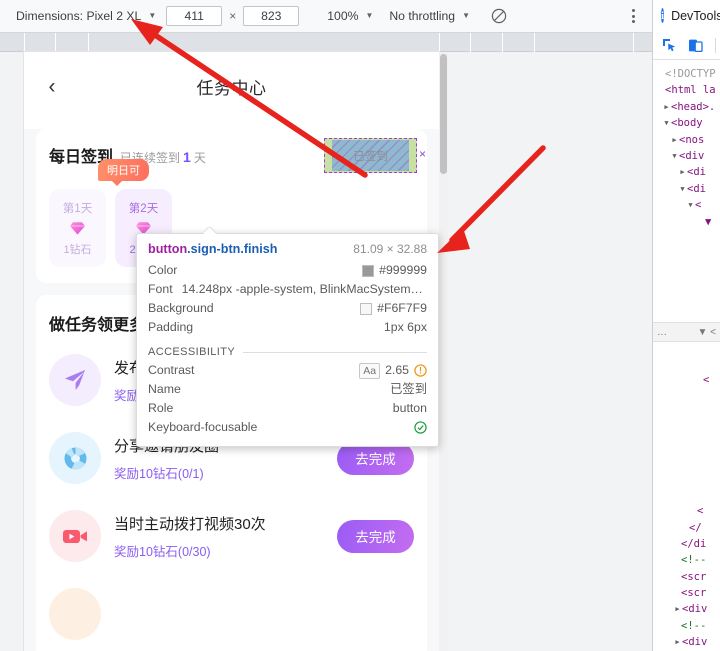 Image resolution: width=720 pixels, height=651 pixels. Describe the element at coordinates (75, 614) in the screenshot. I see `partial-task-icon` at that location.